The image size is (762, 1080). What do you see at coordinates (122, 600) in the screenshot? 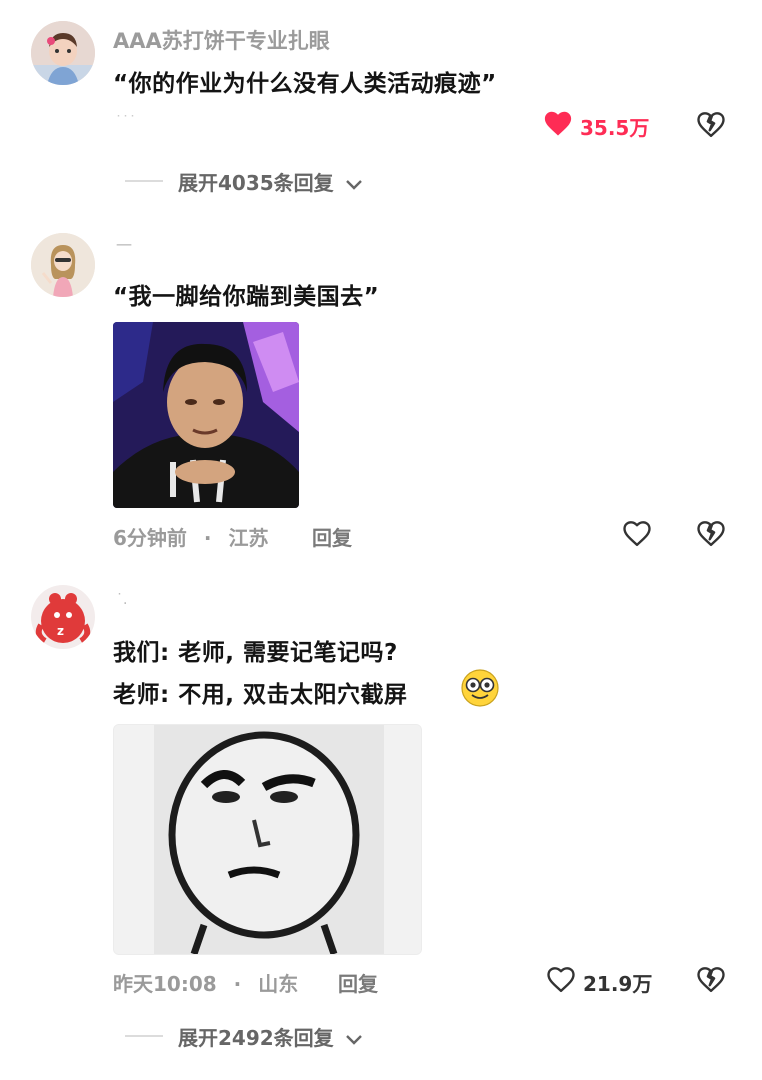
I see `username-mark: ˙.` at bounding box center [122, 600].